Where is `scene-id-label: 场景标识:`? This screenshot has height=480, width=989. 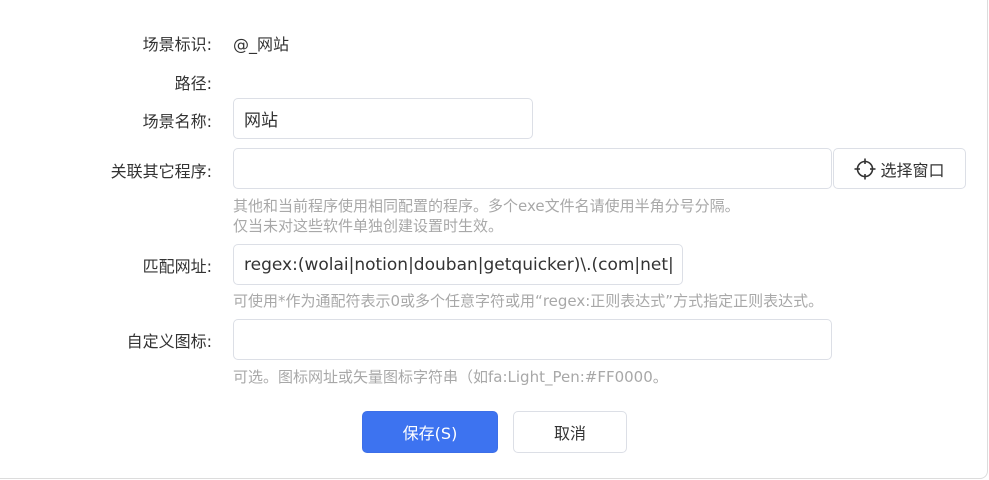
scene-id-label: 场景标识: is located at coordinates (177, 44).